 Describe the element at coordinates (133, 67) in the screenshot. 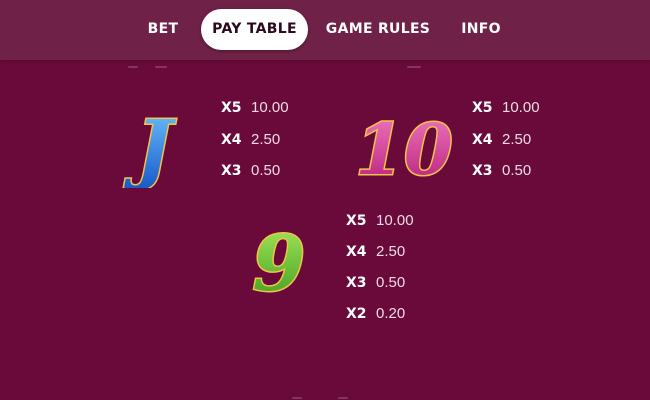

I see `scroll-remnant-left` at that location.